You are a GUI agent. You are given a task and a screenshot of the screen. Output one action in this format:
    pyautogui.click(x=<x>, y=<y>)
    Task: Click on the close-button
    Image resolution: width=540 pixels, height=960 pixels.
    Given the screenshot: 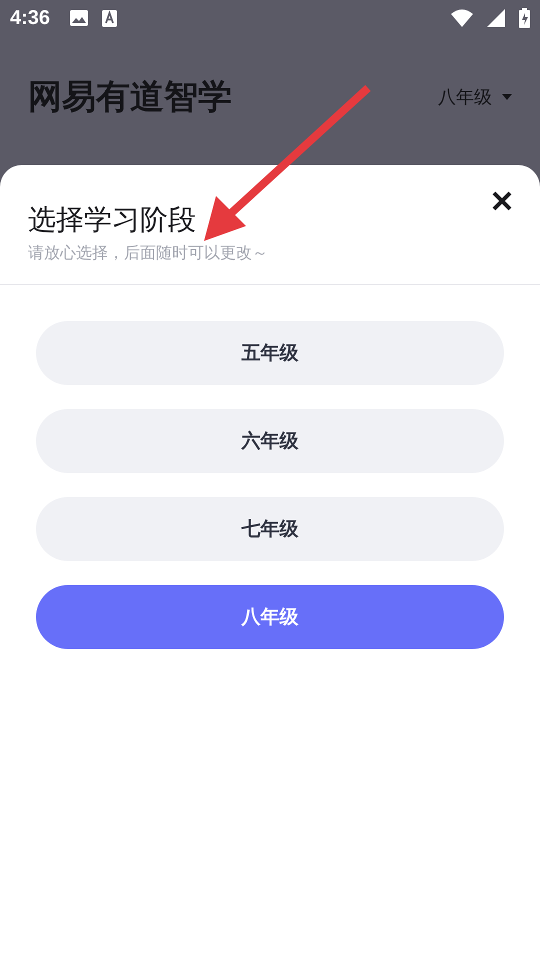 What is the action you would take?
    pyautogui.click(x=502, y=201)
    